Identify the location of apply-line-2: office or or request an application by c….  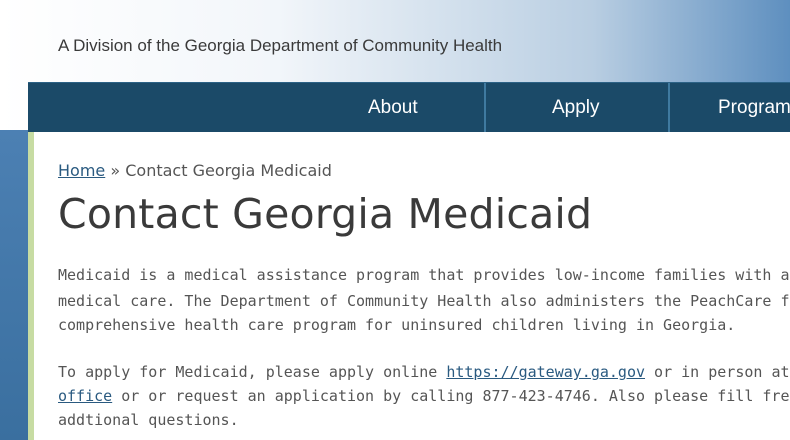
(424, 396).